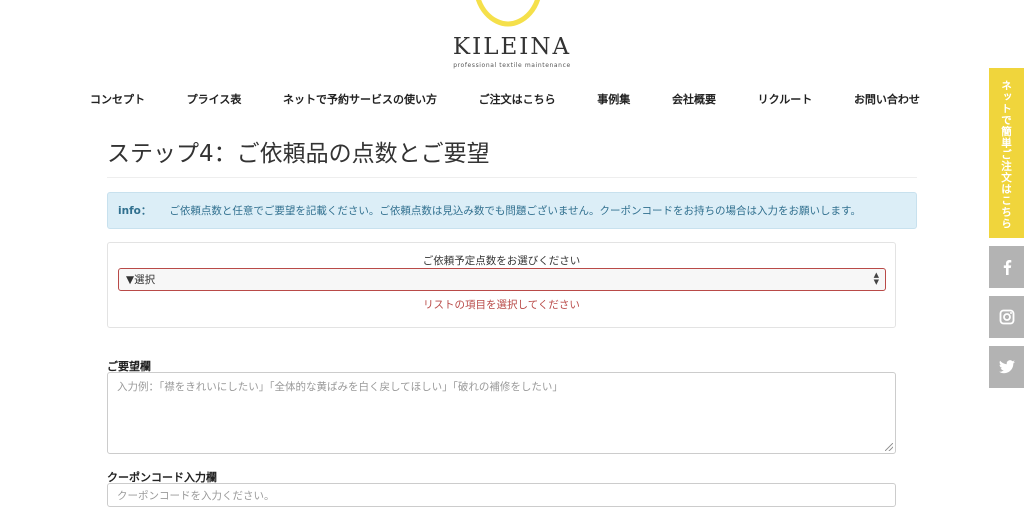 The image size is (1024, 518). I want to click on nav-item-how-to-use: ネットで予約サービスの使い方, so click(360, 99).